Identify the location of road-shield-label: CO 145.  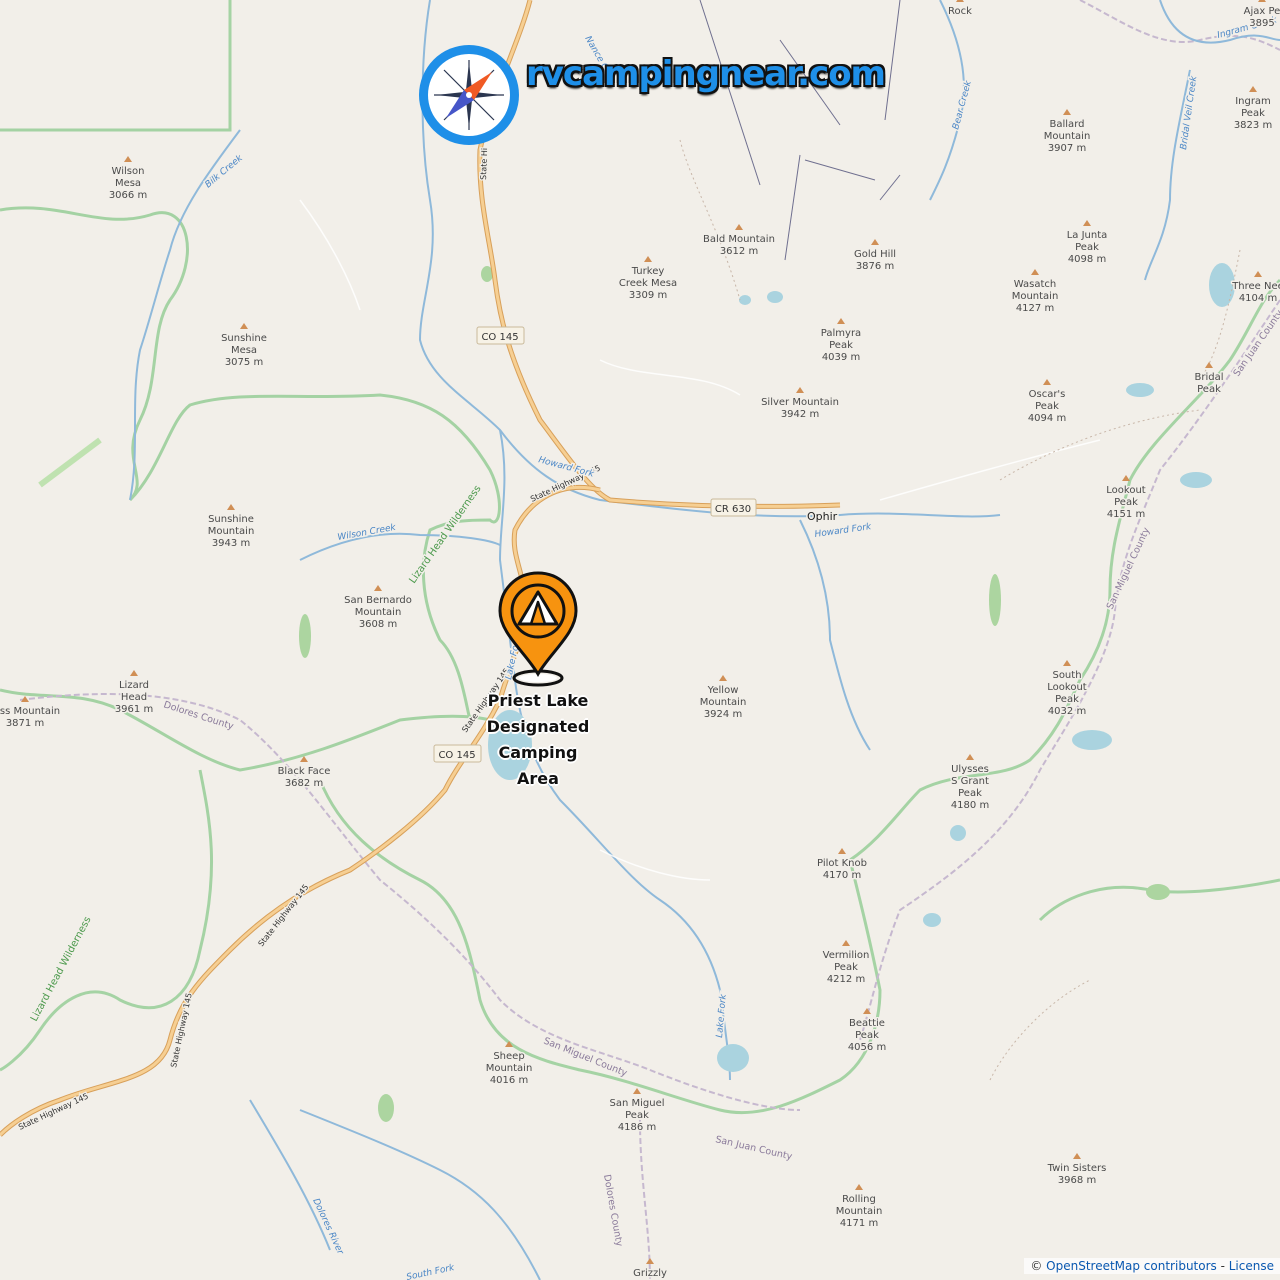
(456, 755).